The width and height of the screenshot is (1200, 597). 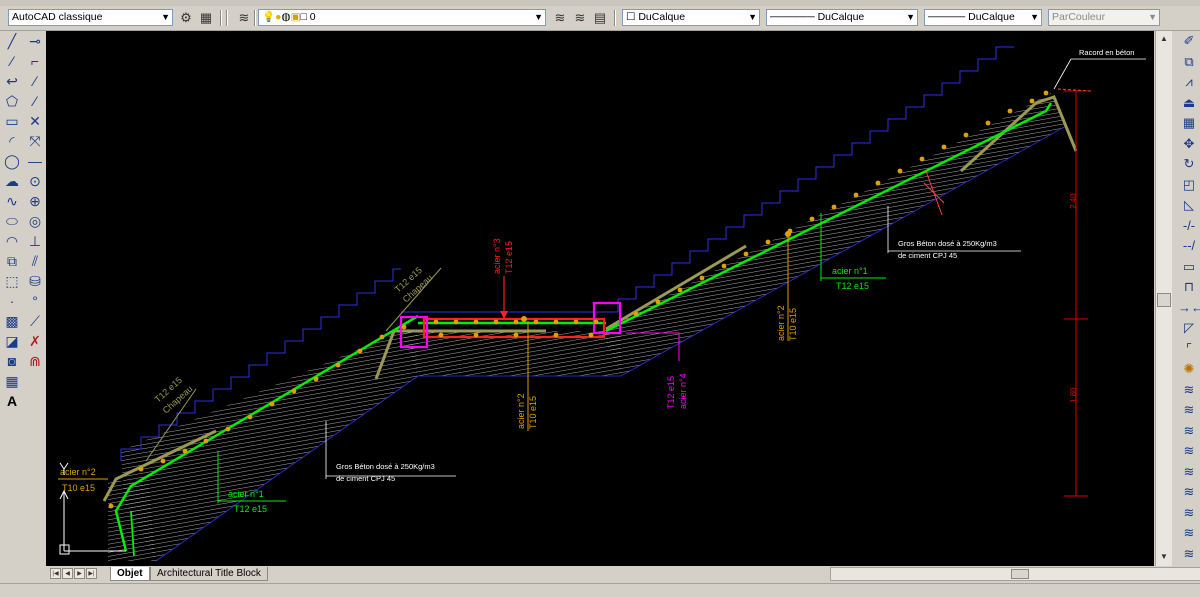 What do you see at coordinates (35, 301) in the screenshot?
I see `chamfer-icon: °` at bounding box center [35, 301].